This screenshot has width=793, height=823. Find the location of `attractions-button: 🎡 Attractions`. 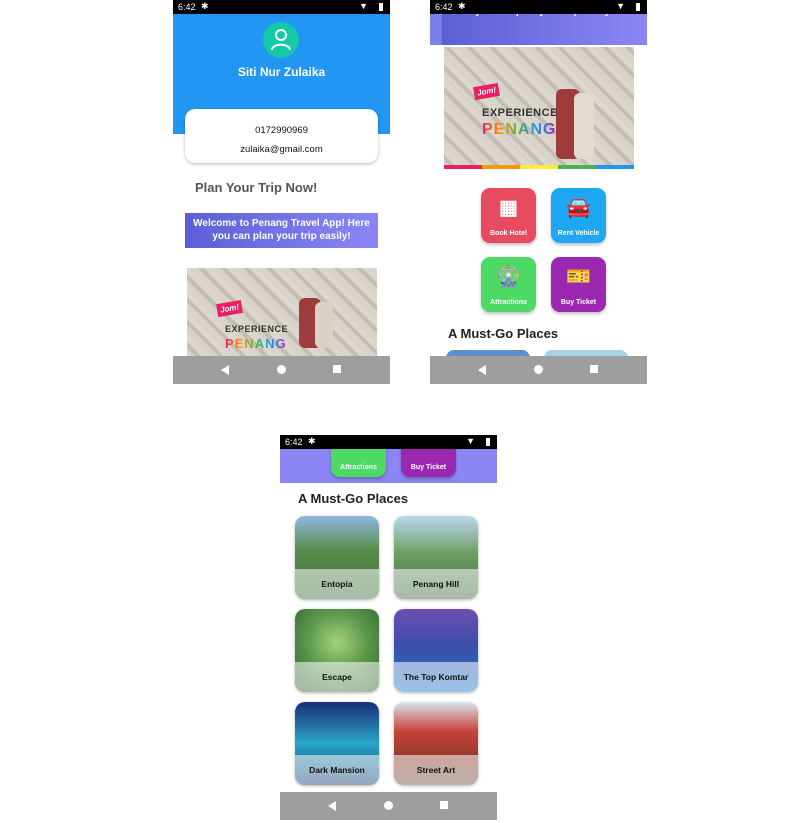

attractions-button: 🎡 Attractions is located at coordinates (508, 284).